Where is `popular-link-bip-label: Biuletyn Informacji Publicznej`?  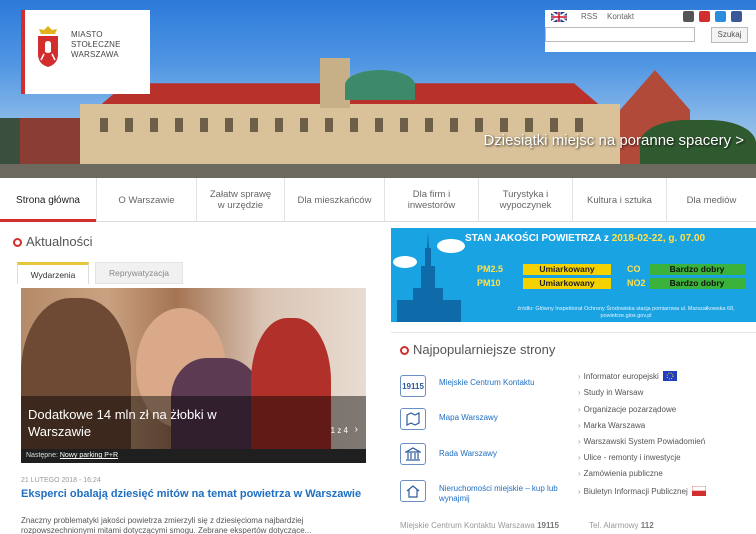
popular-link-bip-label: Biuletyn Informacji Publicznej is located at coordinates (635, 491).